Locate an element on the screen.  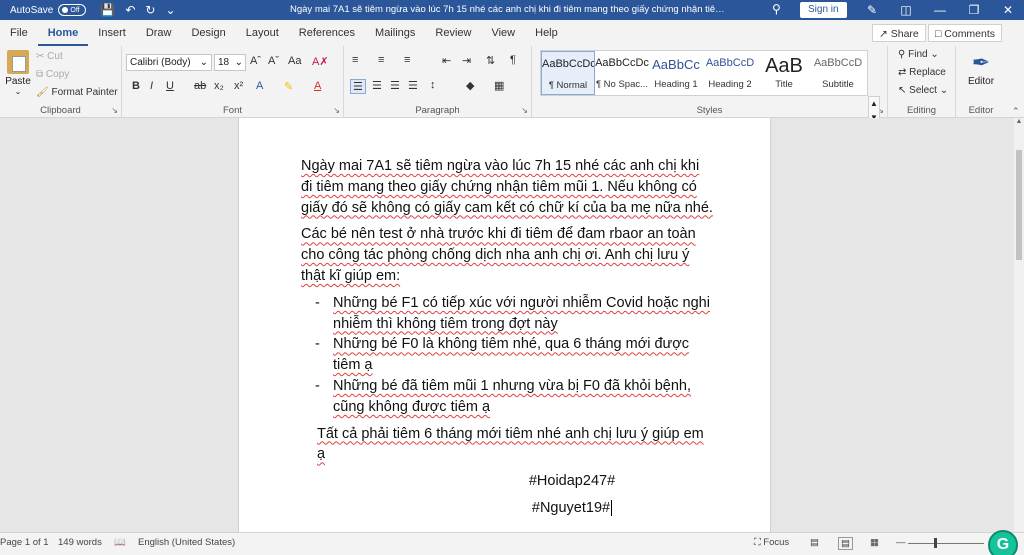
close-button: ✕ is located at coordinates (1008, 10).